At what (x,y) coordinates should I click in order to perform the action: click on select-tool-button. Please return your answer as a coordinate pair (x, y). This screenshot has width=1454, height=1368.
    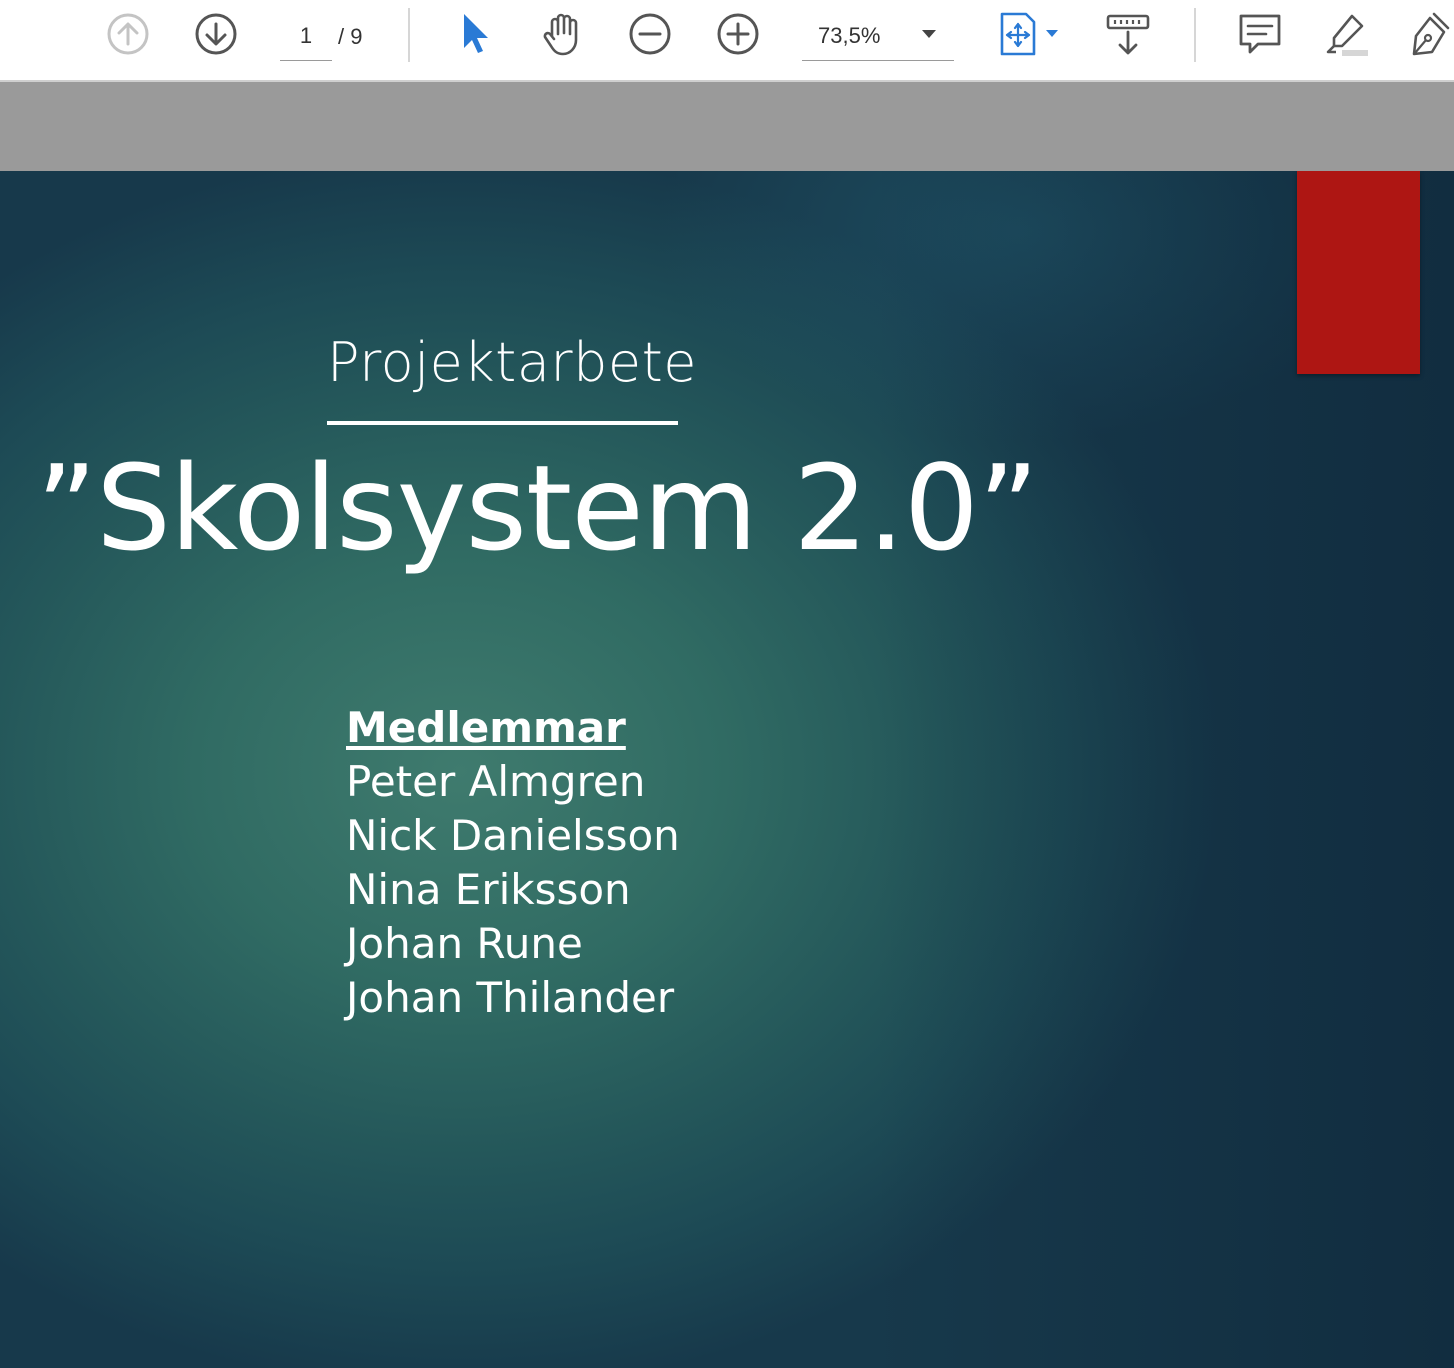
    Looking at the image, I should click on (476, 34).